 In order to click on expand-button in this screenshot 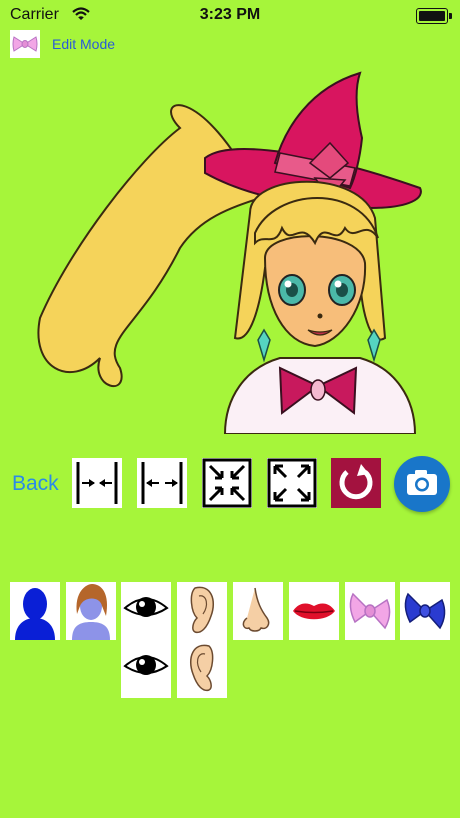, I will do `click(292, 483)`.